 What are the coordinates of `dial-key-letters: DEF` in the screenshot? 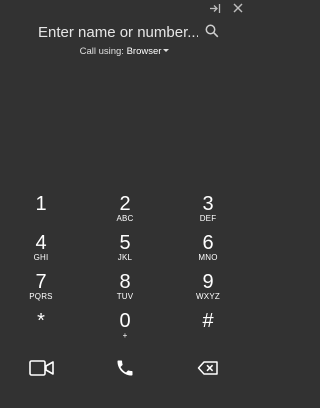 It's located at (208, 218).